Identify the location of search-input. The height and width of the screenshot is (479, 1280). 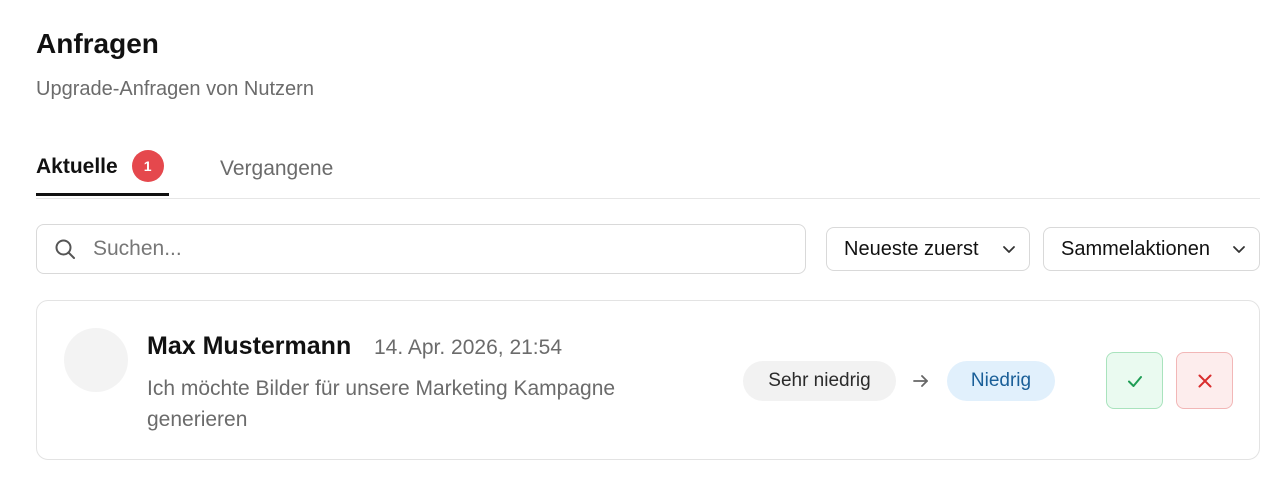
(433, 249).